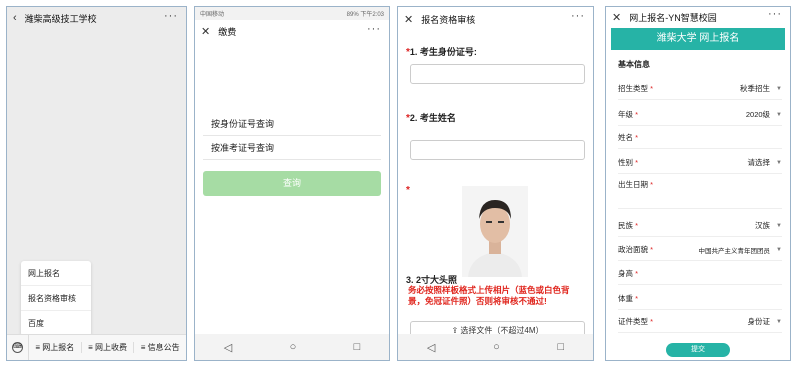  I want to click on option-by-id-number: 按身份证号查询, so click(242, 123).